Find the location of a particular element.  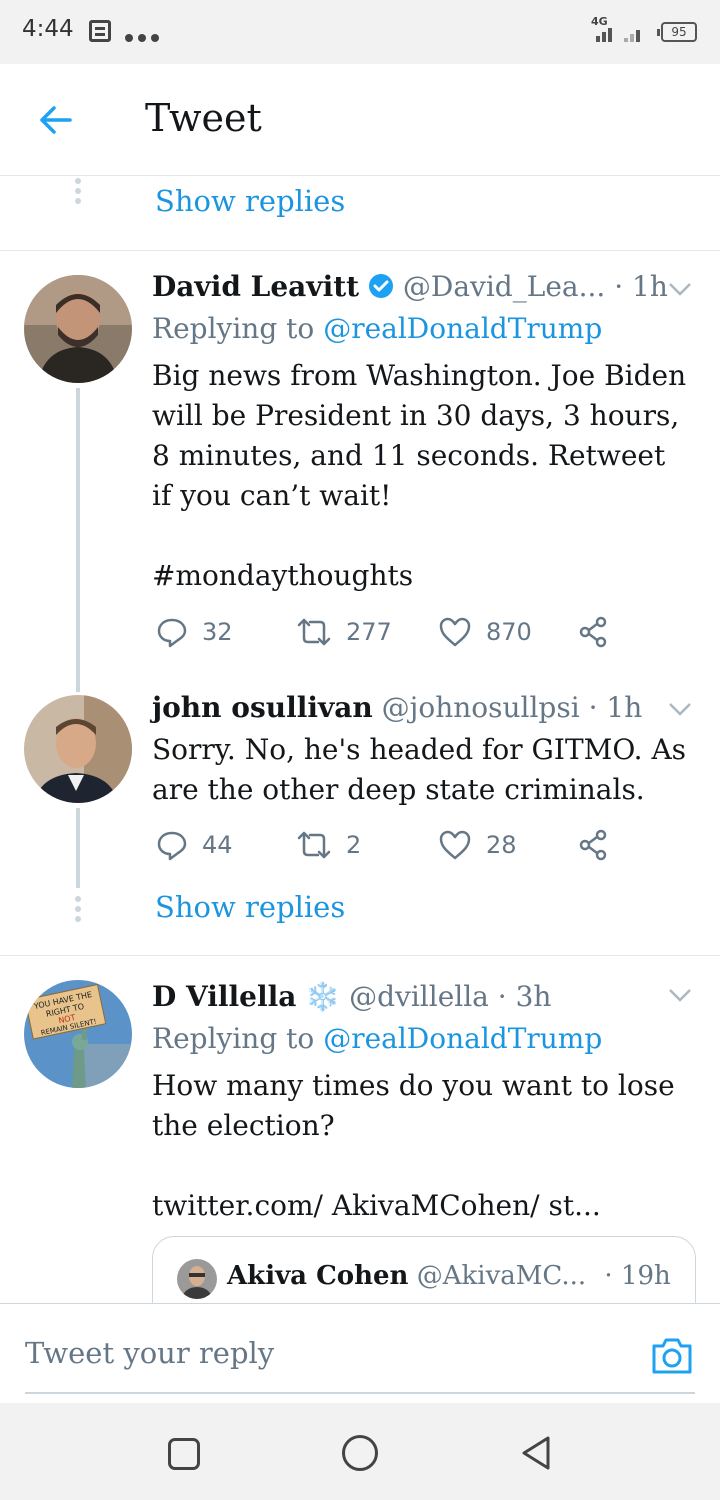

reply-count: 32 is located at coordinates (217, 632).